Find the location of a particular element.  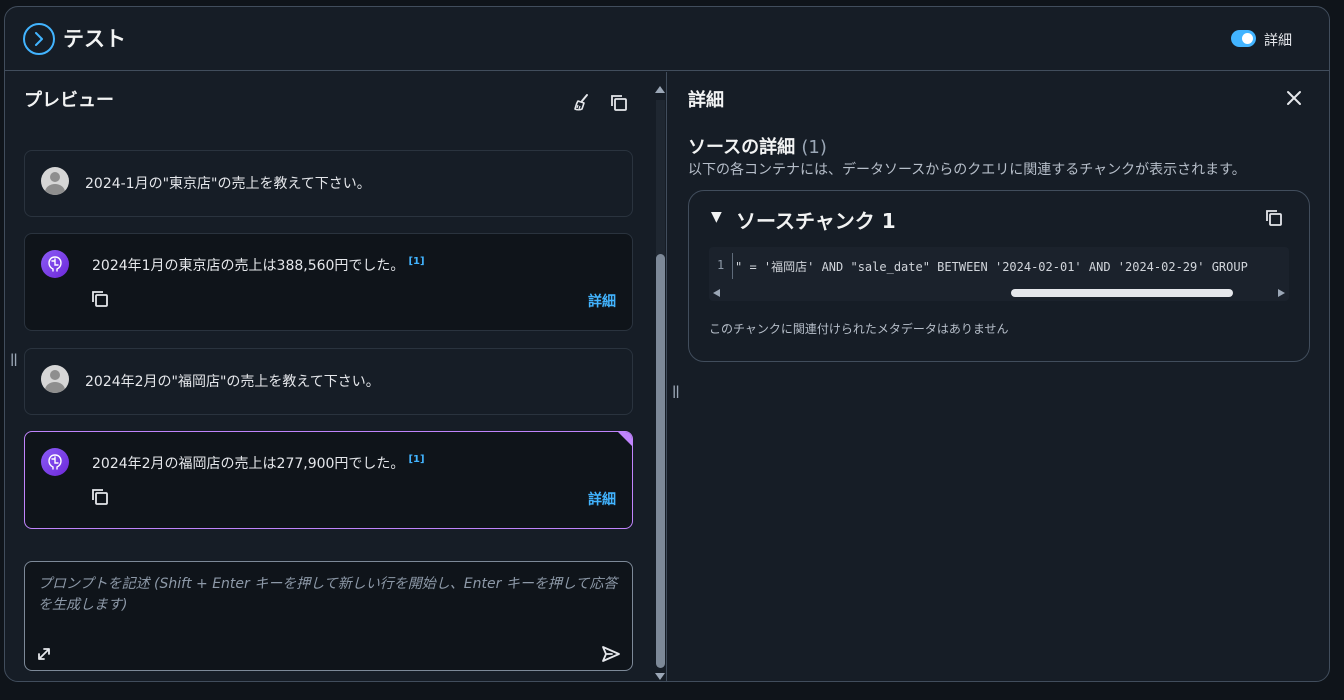

message-text: 2024年2月の"福岡店"の売上を教えて下さい。 is located at coordinates (232, 382).